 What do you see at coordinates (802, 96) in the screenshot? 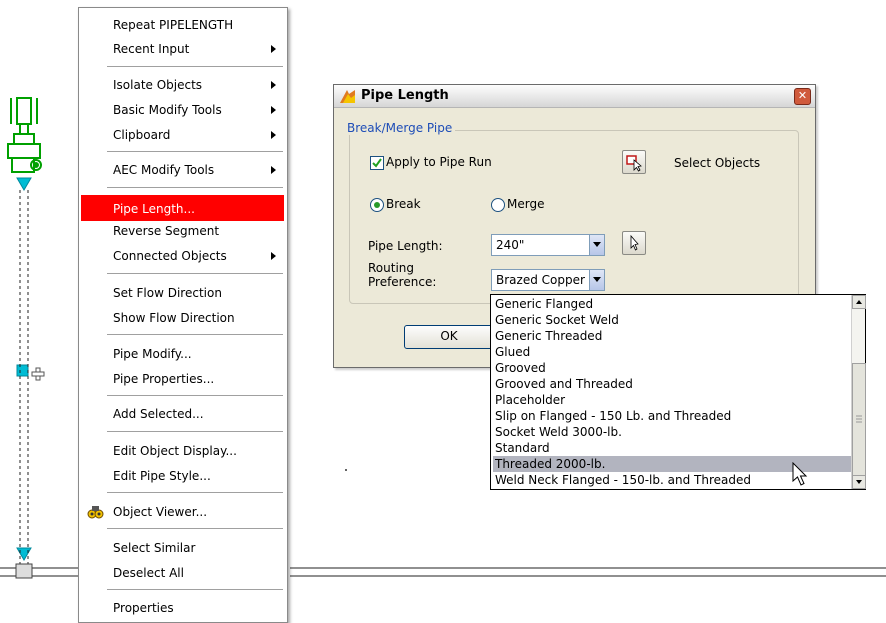
I see `close-icon: ✕` at bounding box center [802, 96].